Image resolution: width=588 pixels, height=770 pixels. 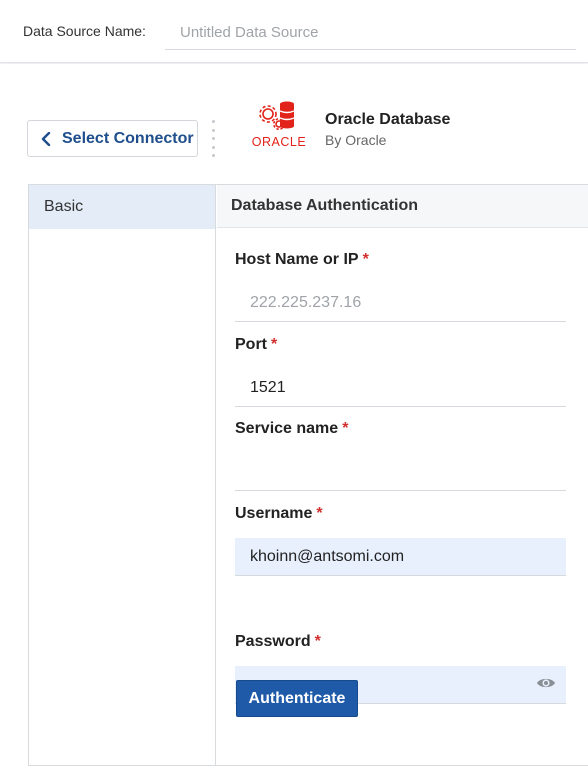 I want to click on oracle-wordmark: ORACLE, so click(x=279, y=142).